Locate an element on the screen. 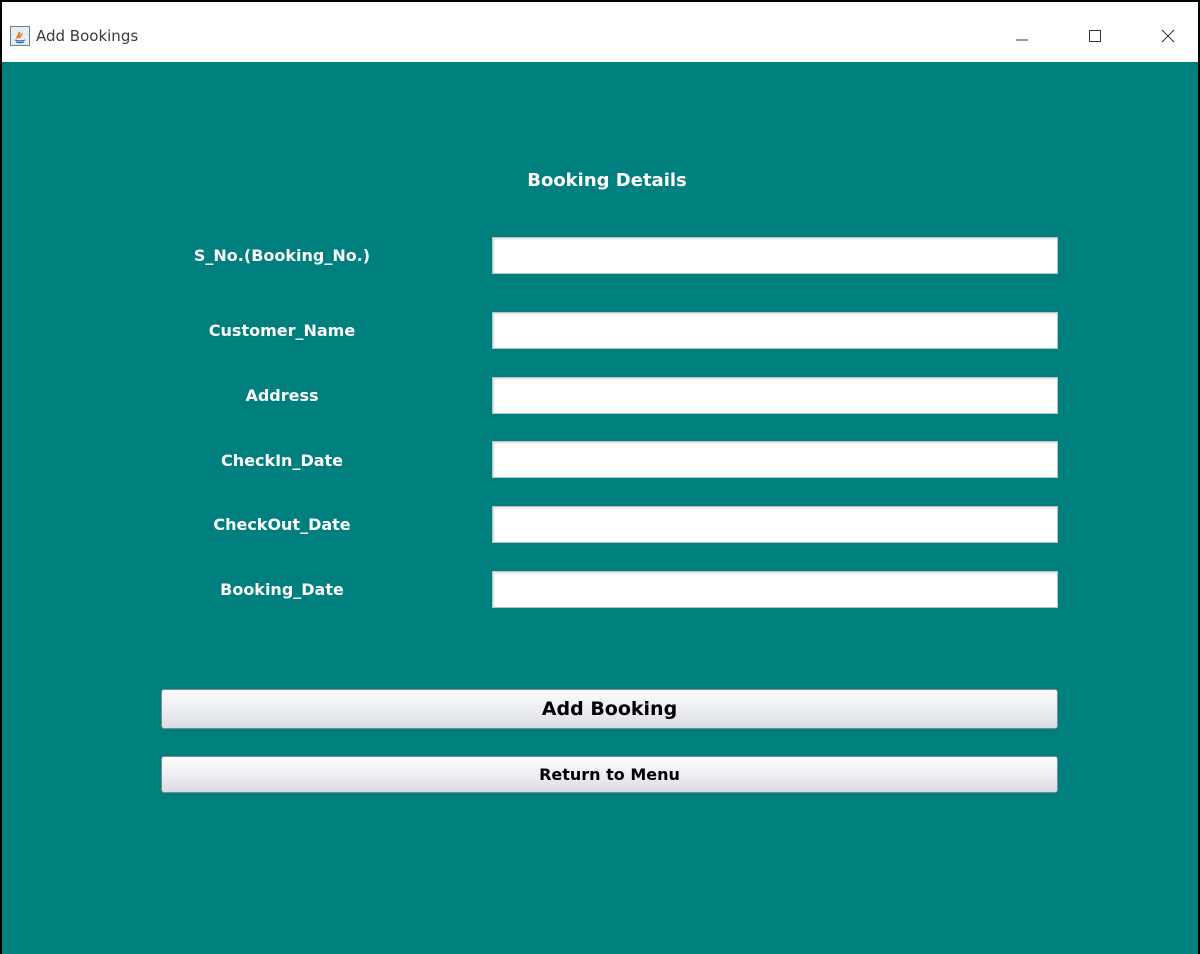 The height and width of the screenshot is (954, 1200). address-input is located at coordinates (775, 395).